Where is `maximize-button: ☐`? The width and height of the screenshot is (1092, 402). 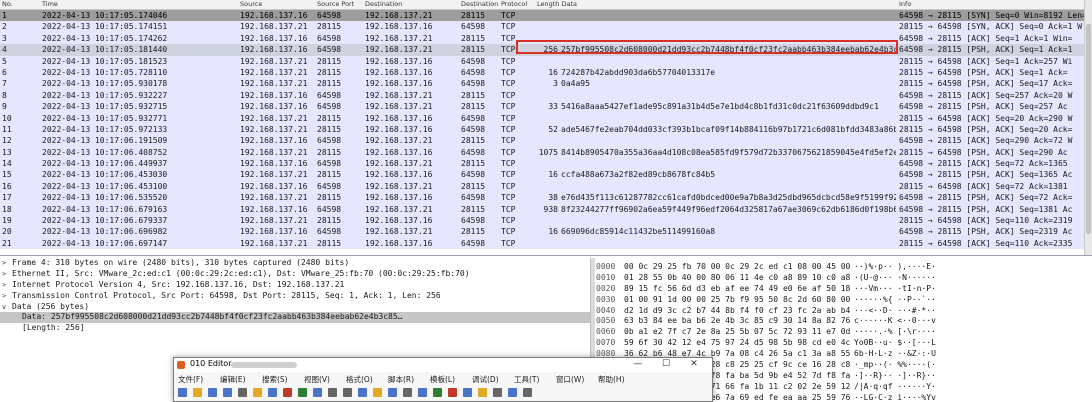 maximize-button: ☐ is located at coordinates (666, 365).